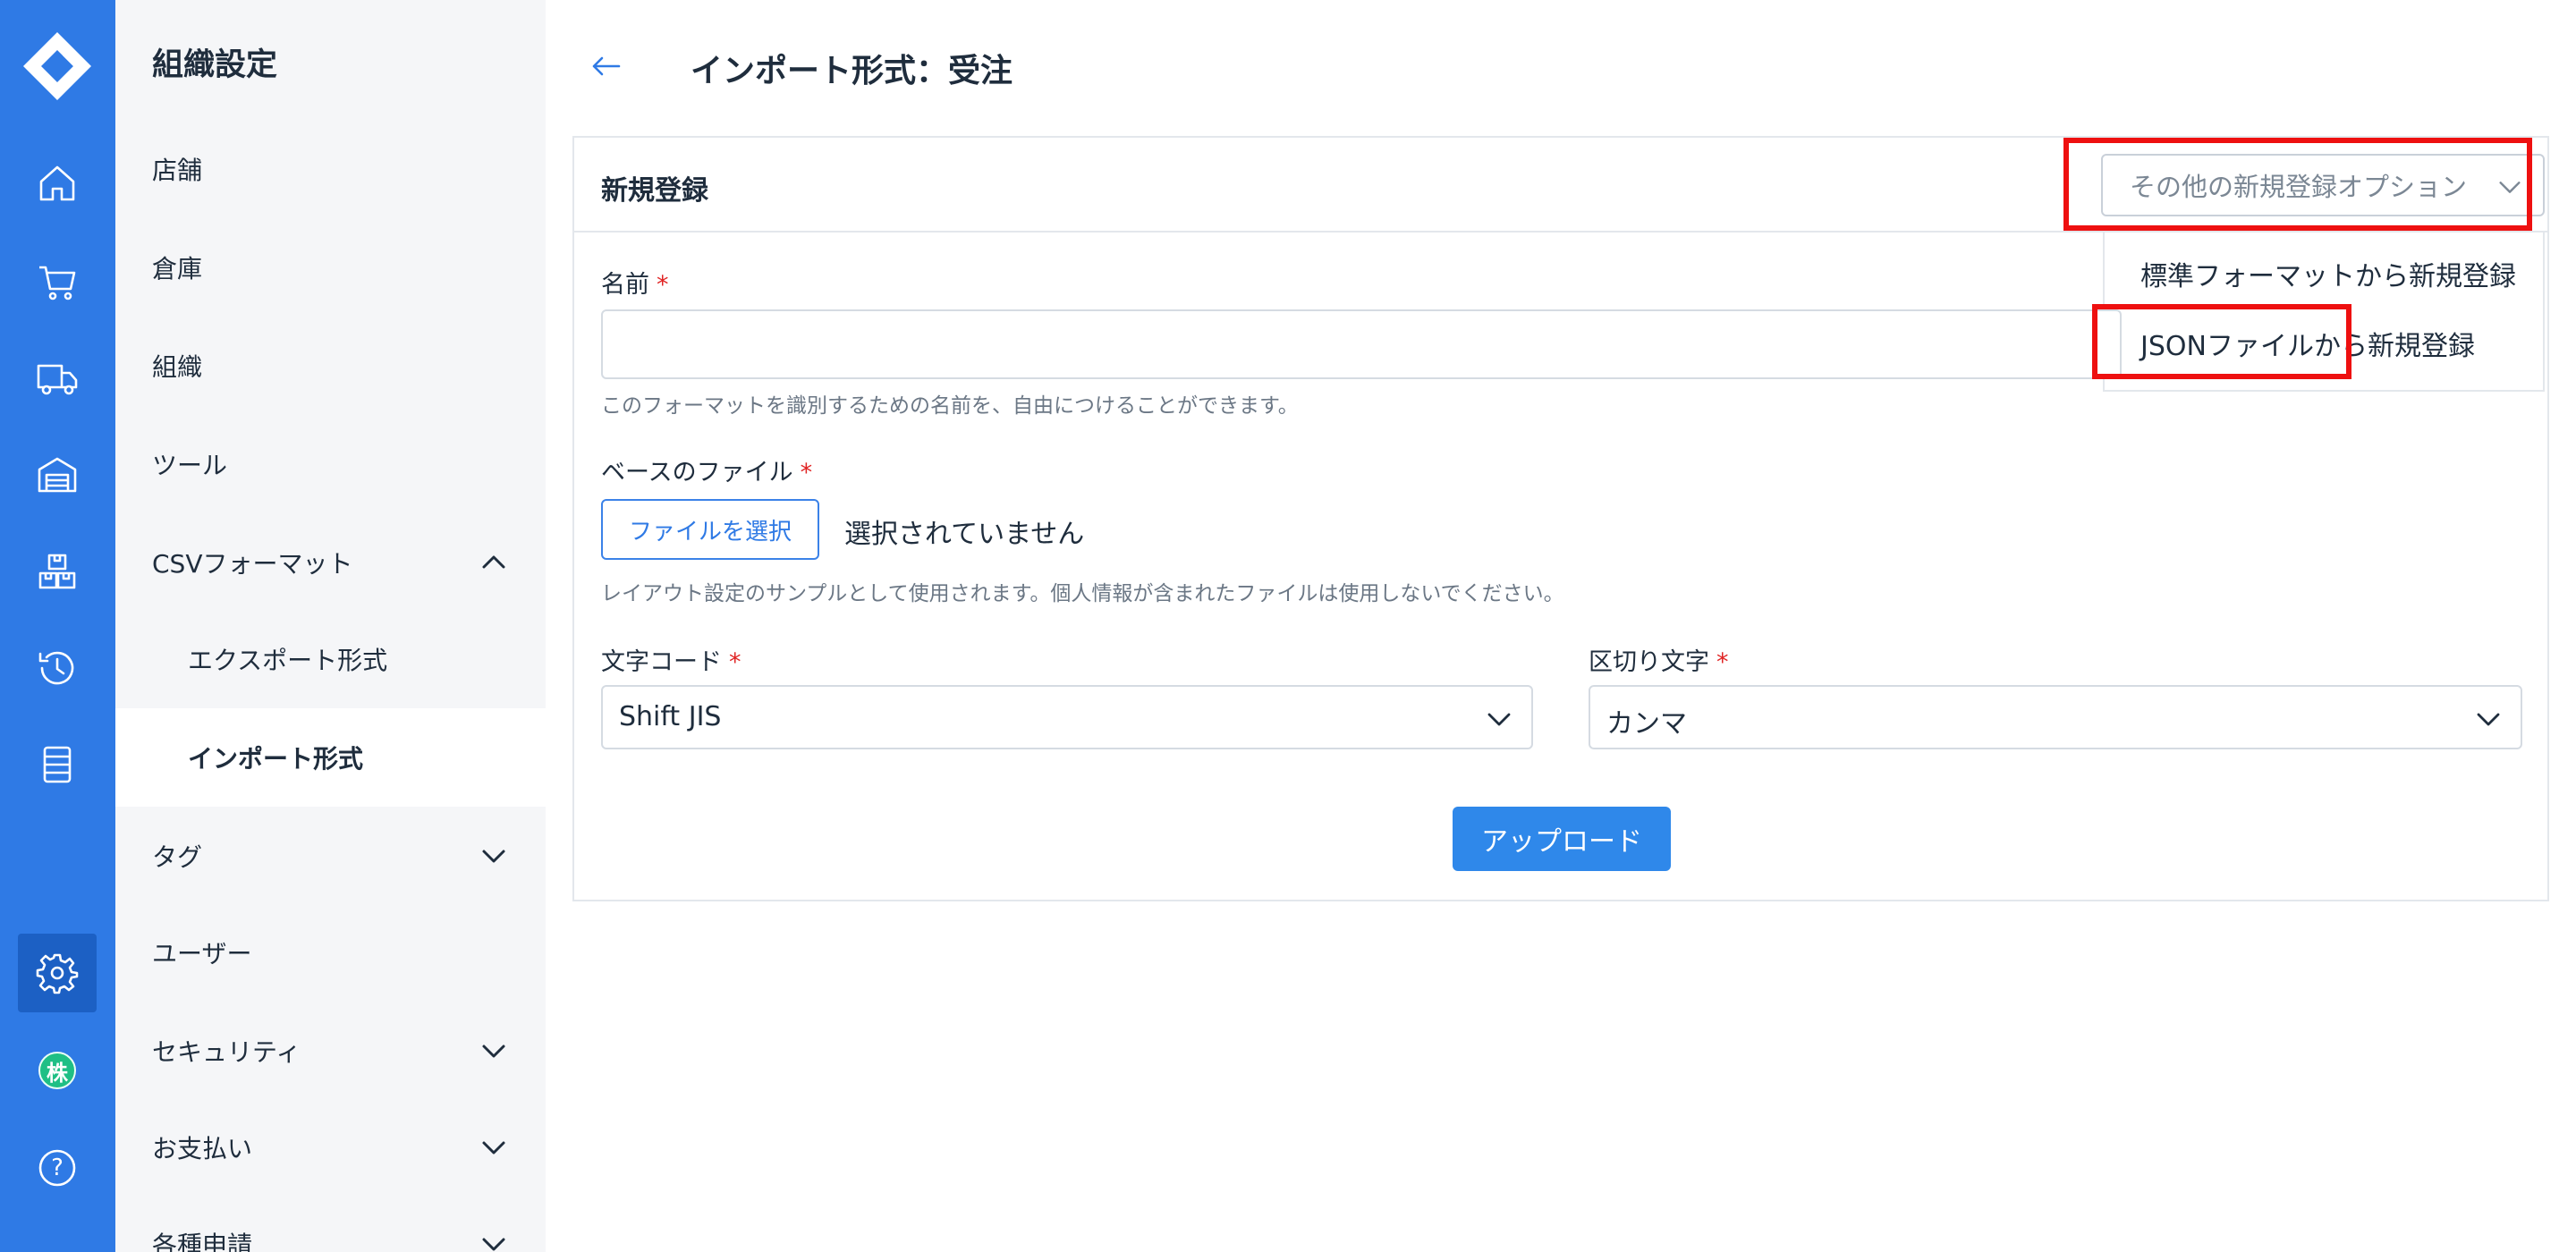 This screenshot has height=1252, width=2576. Describe the element at coordinates (177, 170) in the screenshot. I see `sidebar-item-label: 店舗` at that location.